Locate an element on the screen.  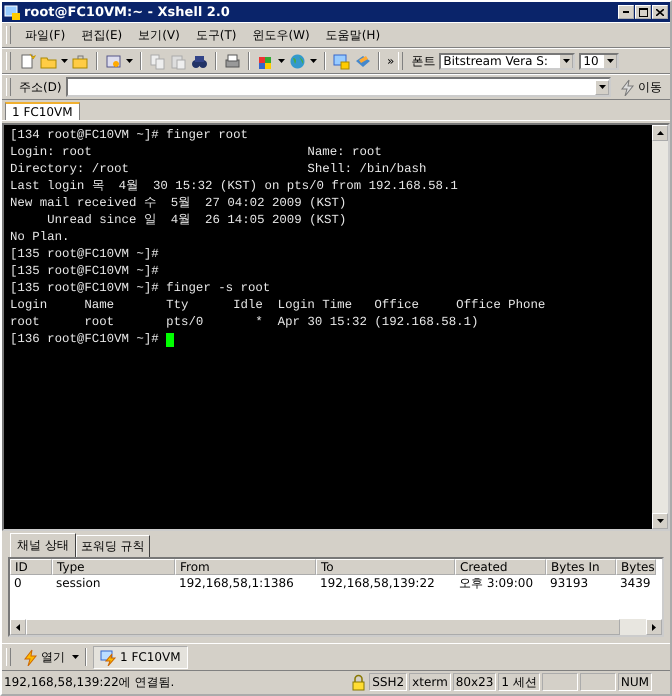
close-icon is located at coordinates (660, 12).